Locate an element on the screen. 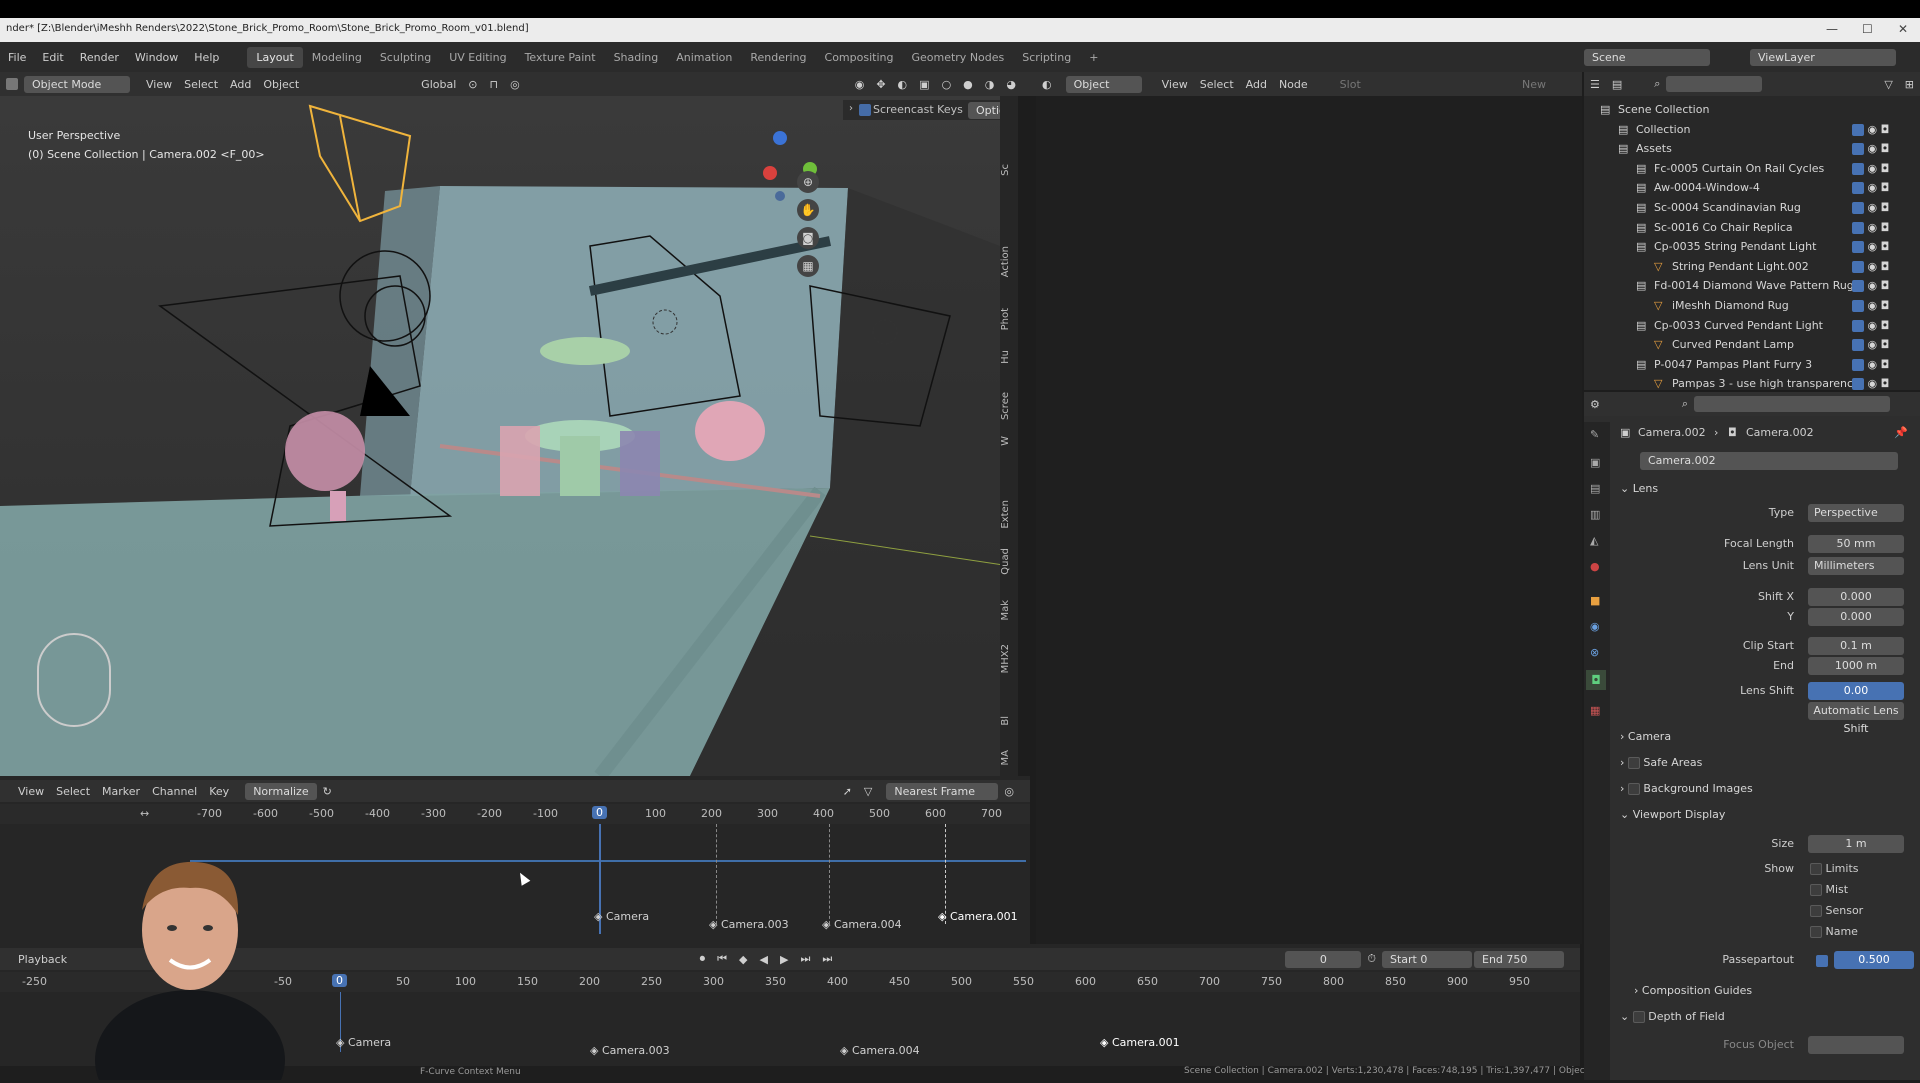  normalize-toggle: Normalize is located at coordinates (281, 791).